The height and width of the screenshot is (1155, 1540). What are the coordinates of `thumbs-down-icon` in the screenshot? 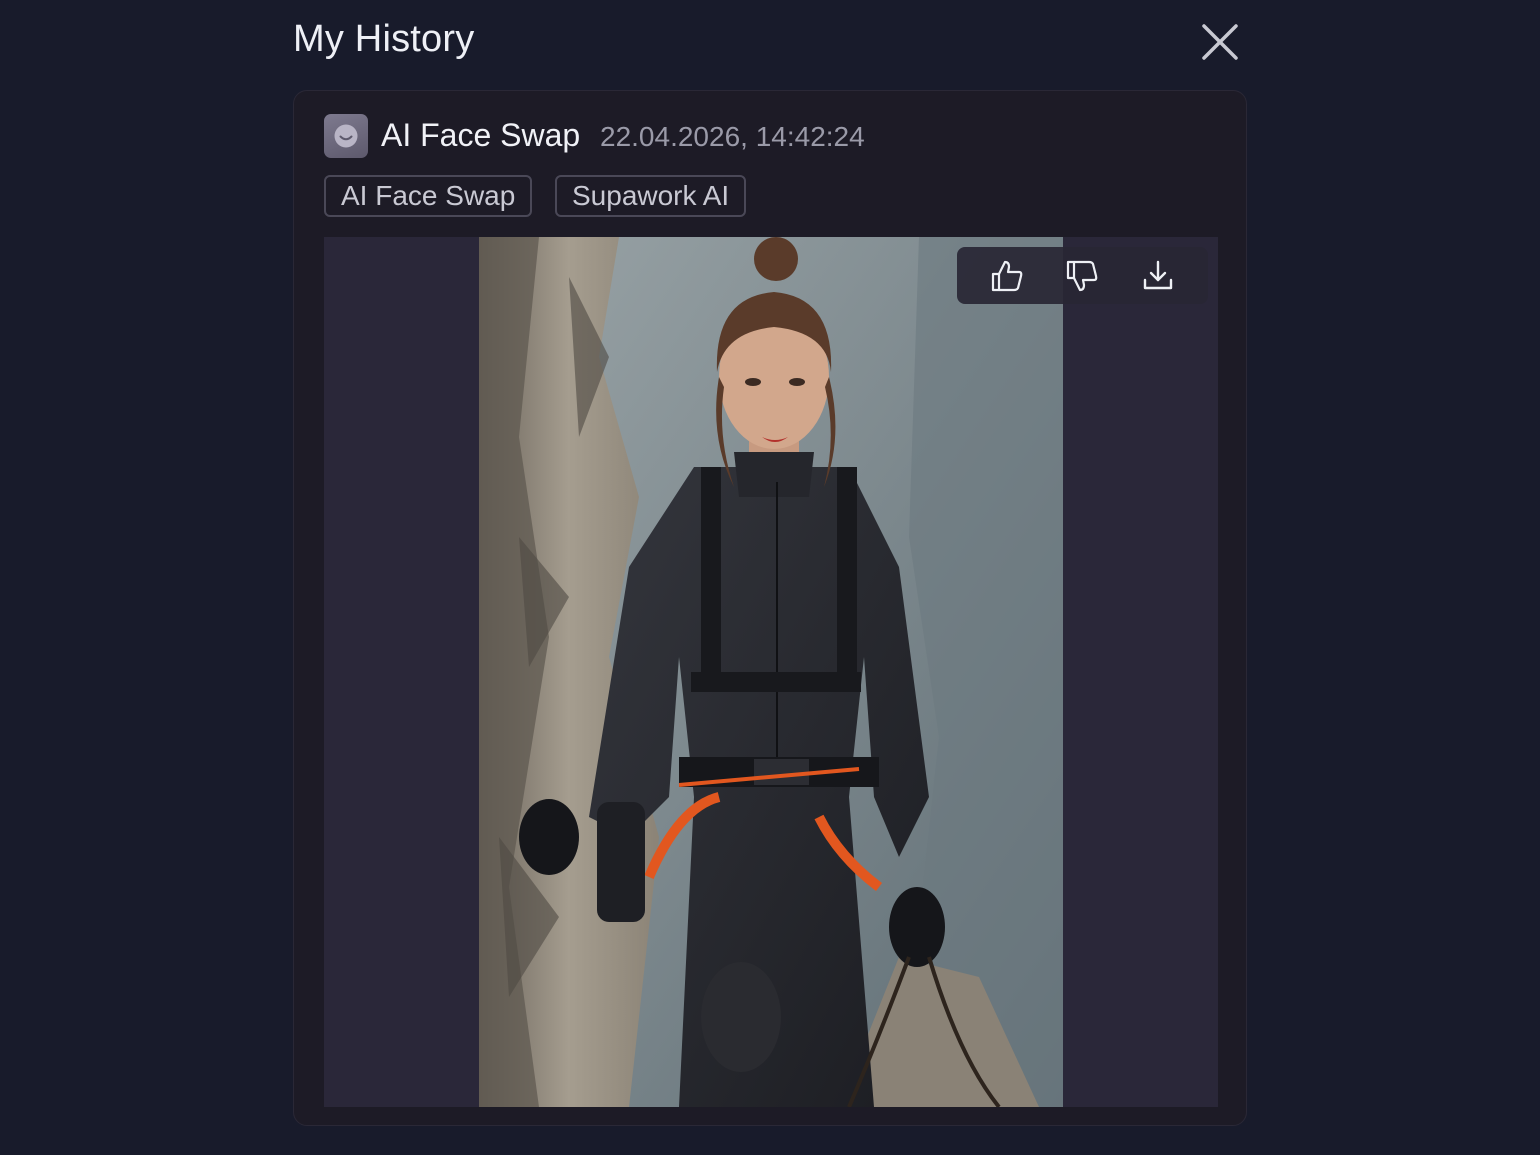 It's located at (1082, 275).